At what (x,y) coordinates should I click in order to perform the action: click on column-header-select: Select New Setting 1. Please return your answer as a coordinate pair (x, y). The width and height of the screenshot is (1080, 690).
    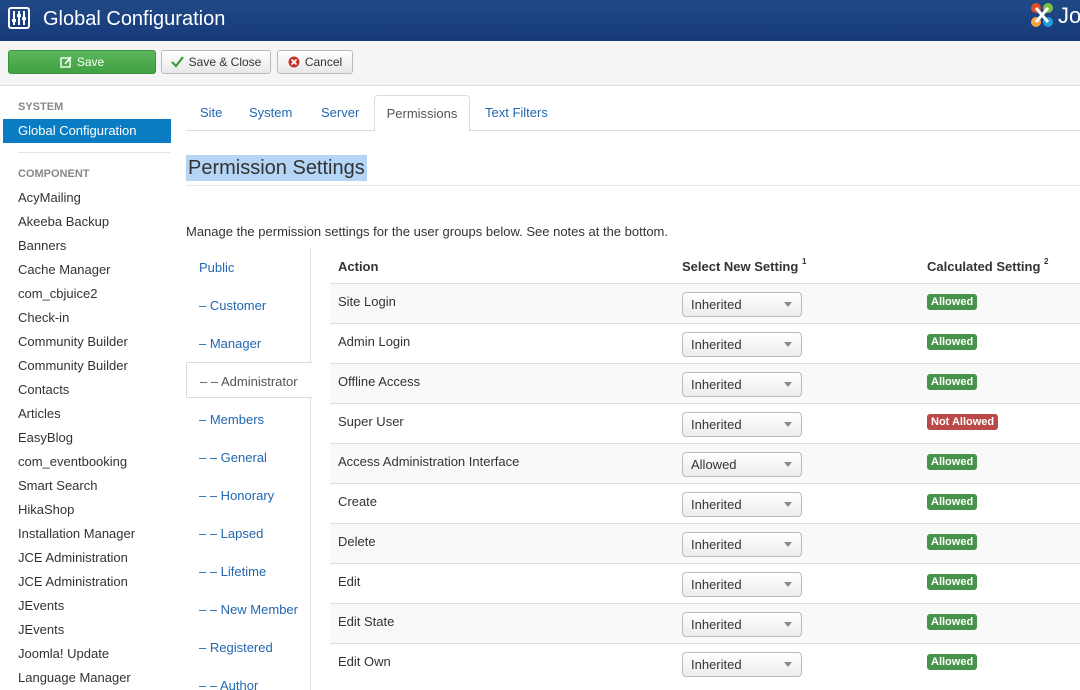
    Looking at the image, I should click on (744, 265).